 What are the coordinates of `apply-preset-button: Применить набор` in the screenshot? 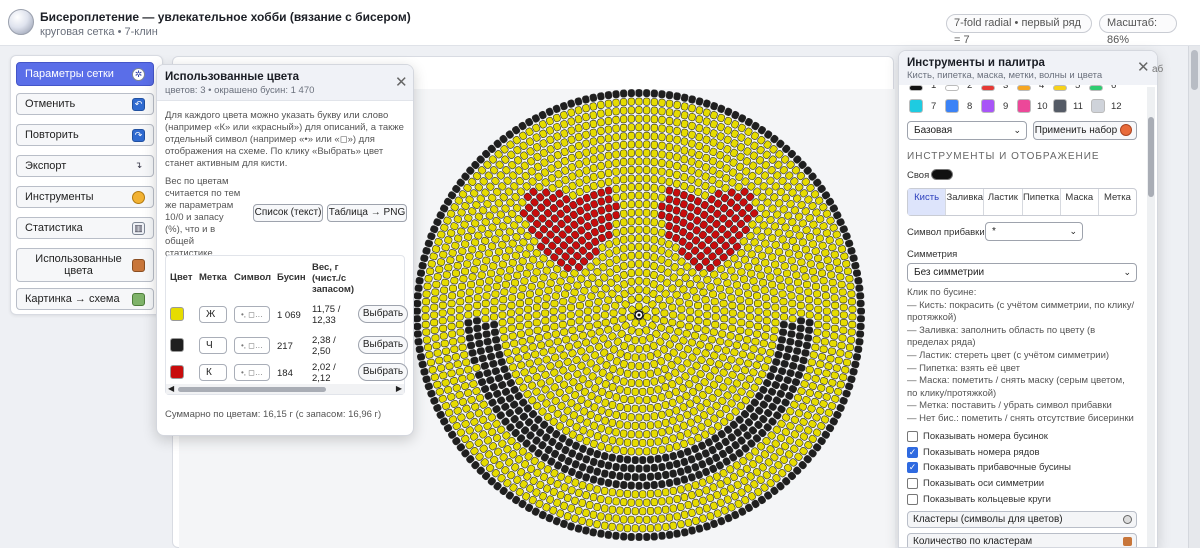 It's located at (1085, 130).